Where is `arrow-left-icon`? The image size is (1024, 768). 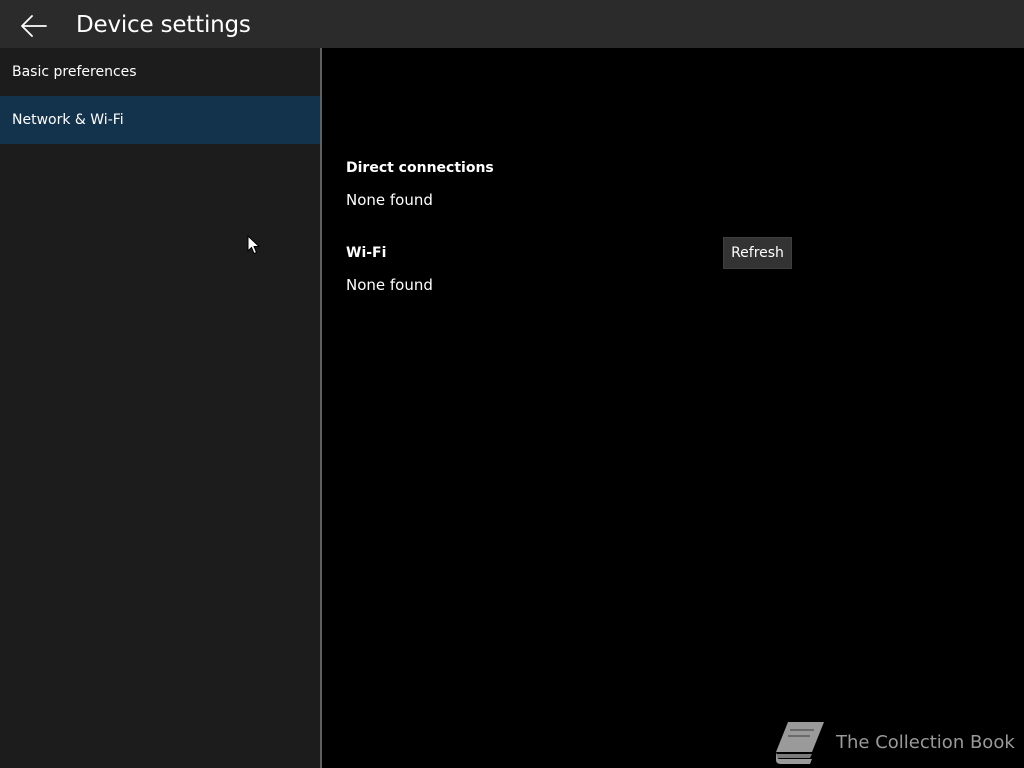
arrow-left-icon is located at coordinates (34, 26).